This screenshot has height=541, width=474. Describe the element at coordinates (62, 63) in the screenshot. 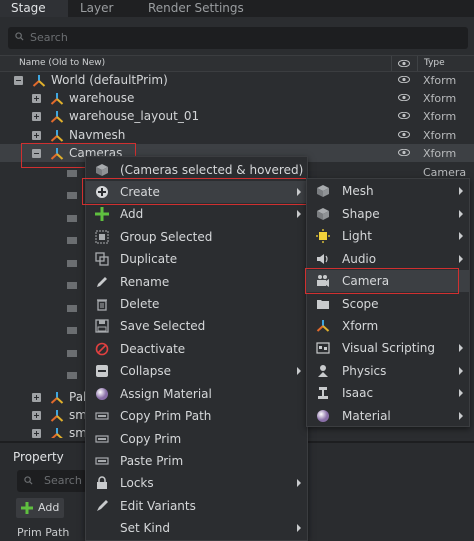

I see `column-name-header: Name (Old to New)` at that location.